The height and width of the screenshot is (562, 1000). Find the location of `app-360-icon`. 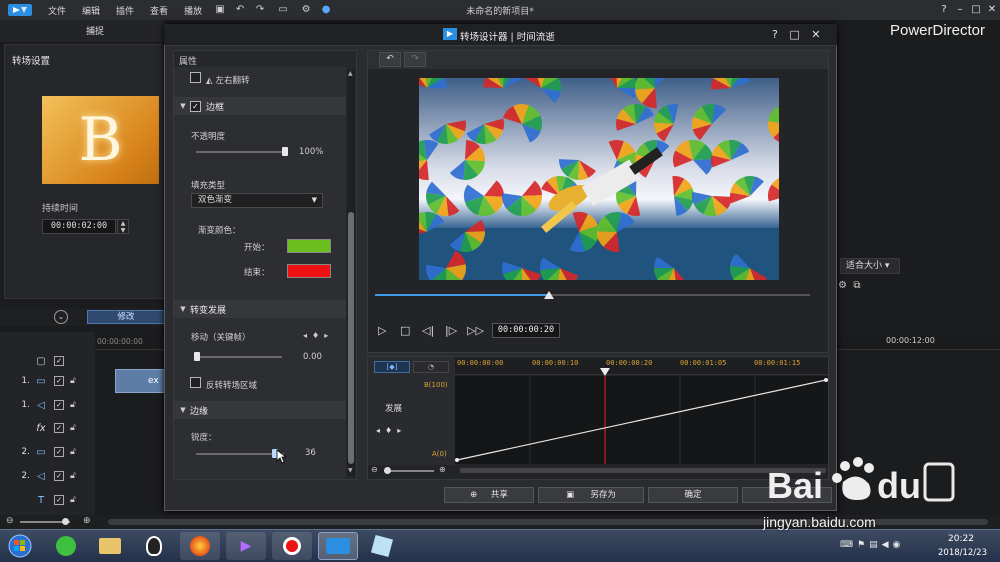

app-360-icon is located at coordinates (66, 546).